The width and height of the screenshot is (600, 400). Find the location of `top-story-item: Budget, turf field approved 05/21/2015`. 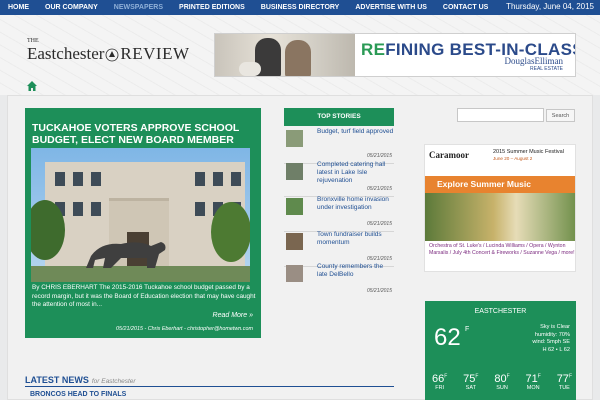

top-story-item: Budget, turf field approved 05/21/2015 is located at coordinates (339, 146).